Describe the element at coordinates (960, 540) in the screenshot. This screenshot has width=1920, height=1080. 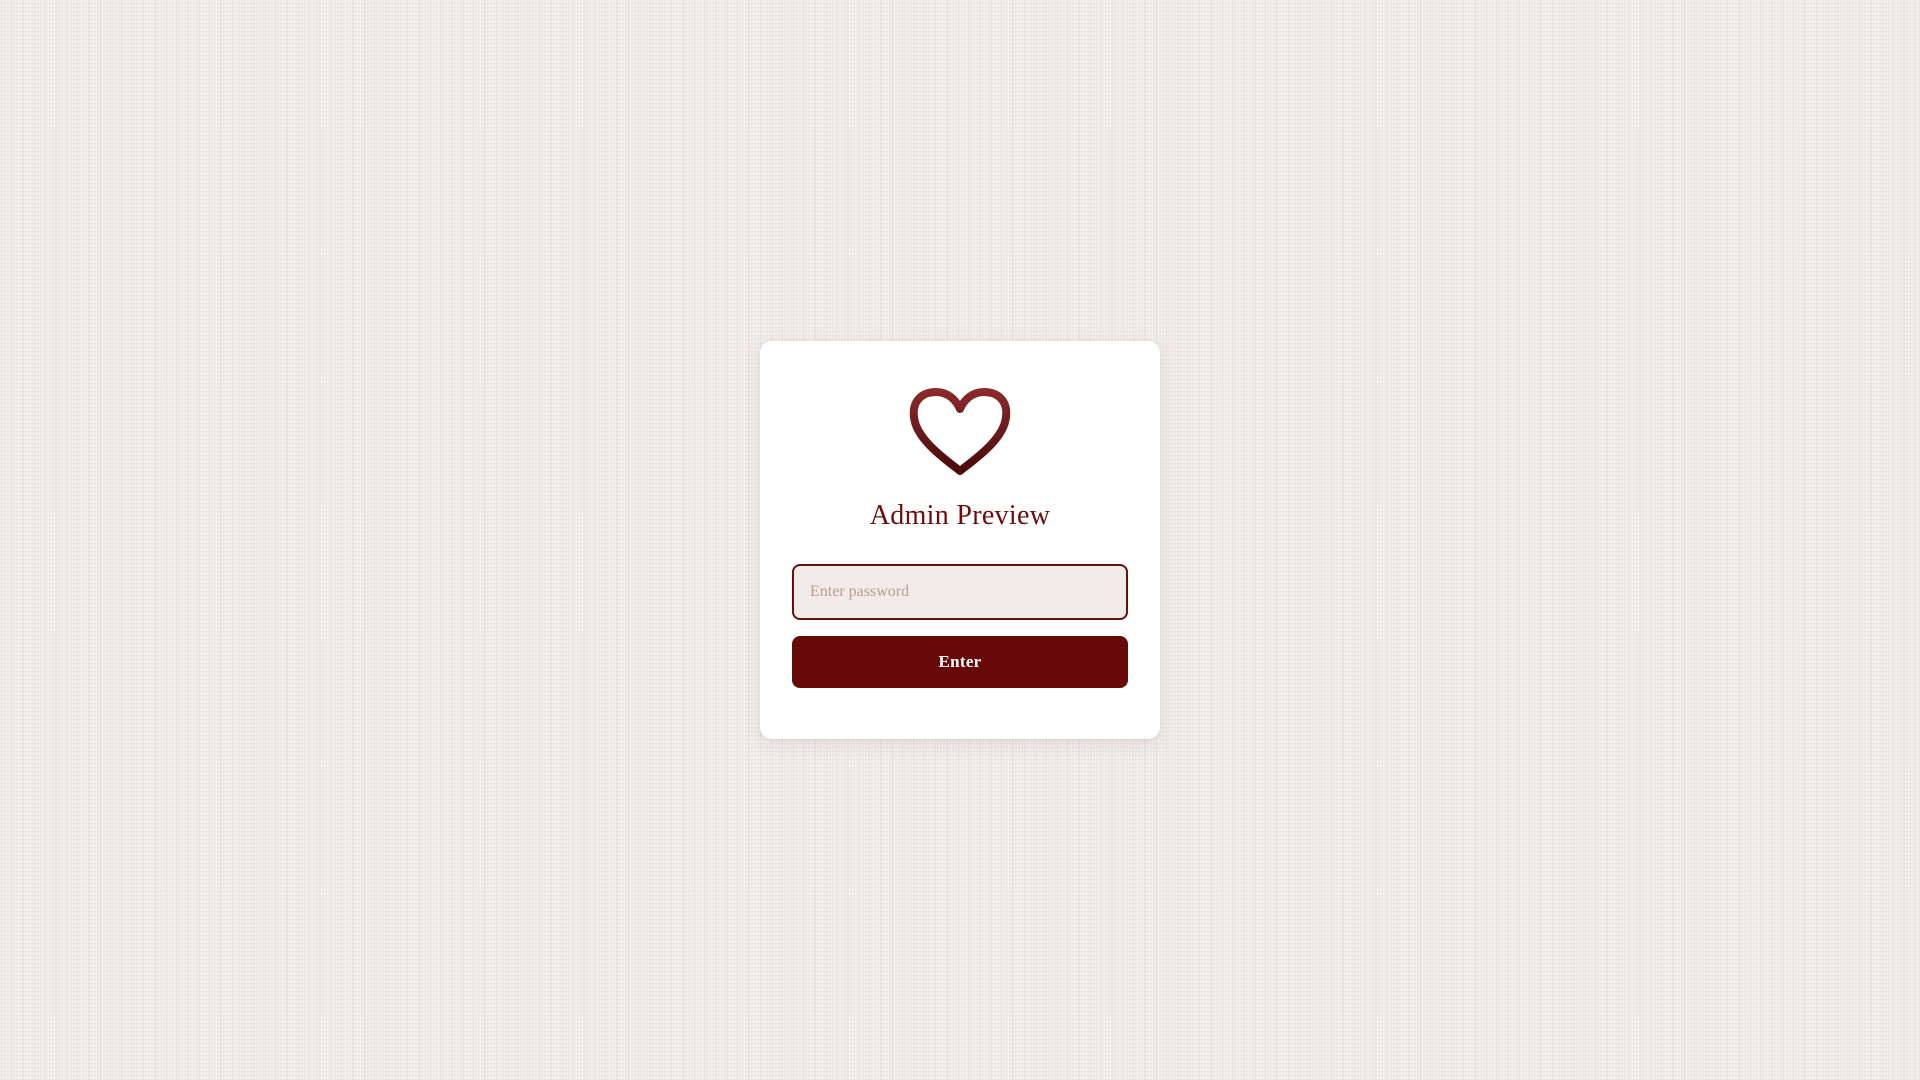
I see `login-card: Admin Preview Enter` at that location.